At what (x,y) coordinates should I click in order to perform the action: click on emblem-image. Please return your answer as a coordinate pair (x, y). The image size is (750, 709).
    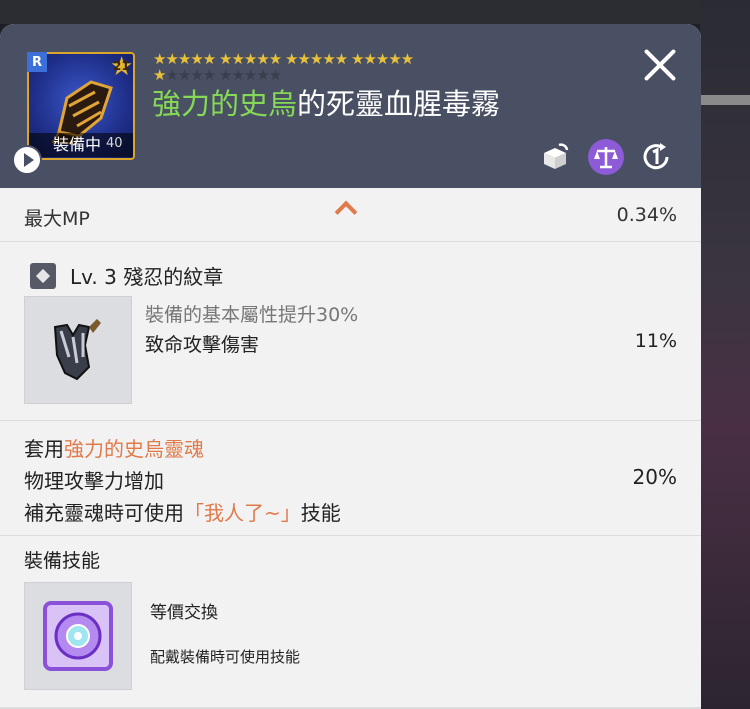
    Looking at the image, I should click on (78, 350).